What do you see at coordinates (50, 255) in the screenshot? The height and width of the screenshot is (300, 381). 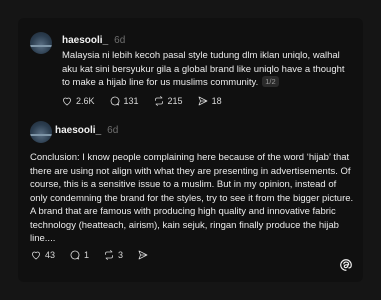 I see `like-count: 43` at bounding box center [50, 255].